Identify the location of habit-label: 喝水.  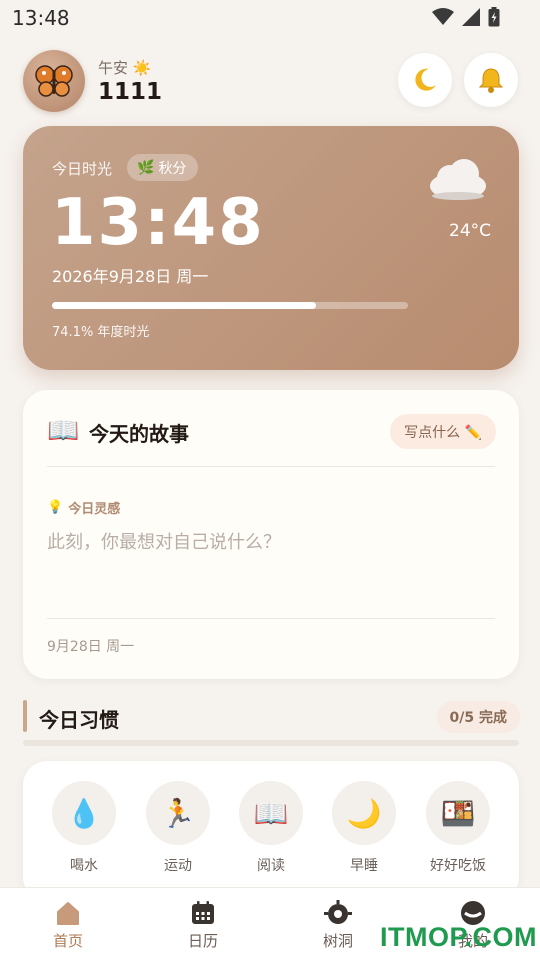
(84, 866).